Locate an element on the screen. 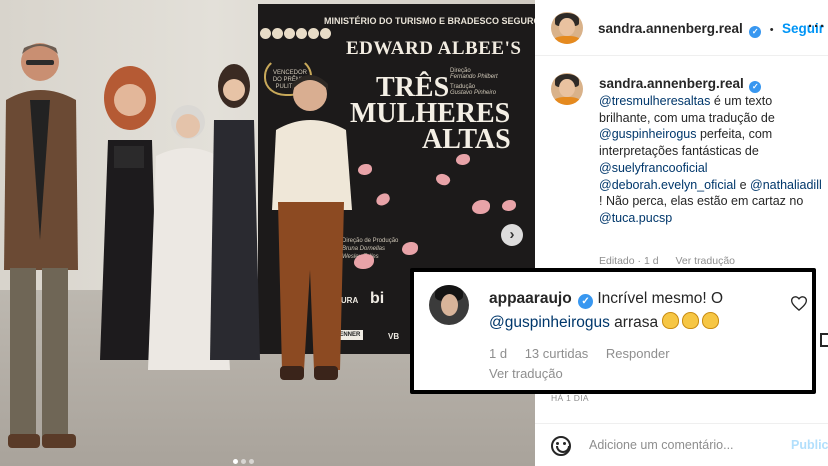 This screenshot has height=466, width=828. header-username: sandra.annenberg.real is located at coordinates (670, 28).